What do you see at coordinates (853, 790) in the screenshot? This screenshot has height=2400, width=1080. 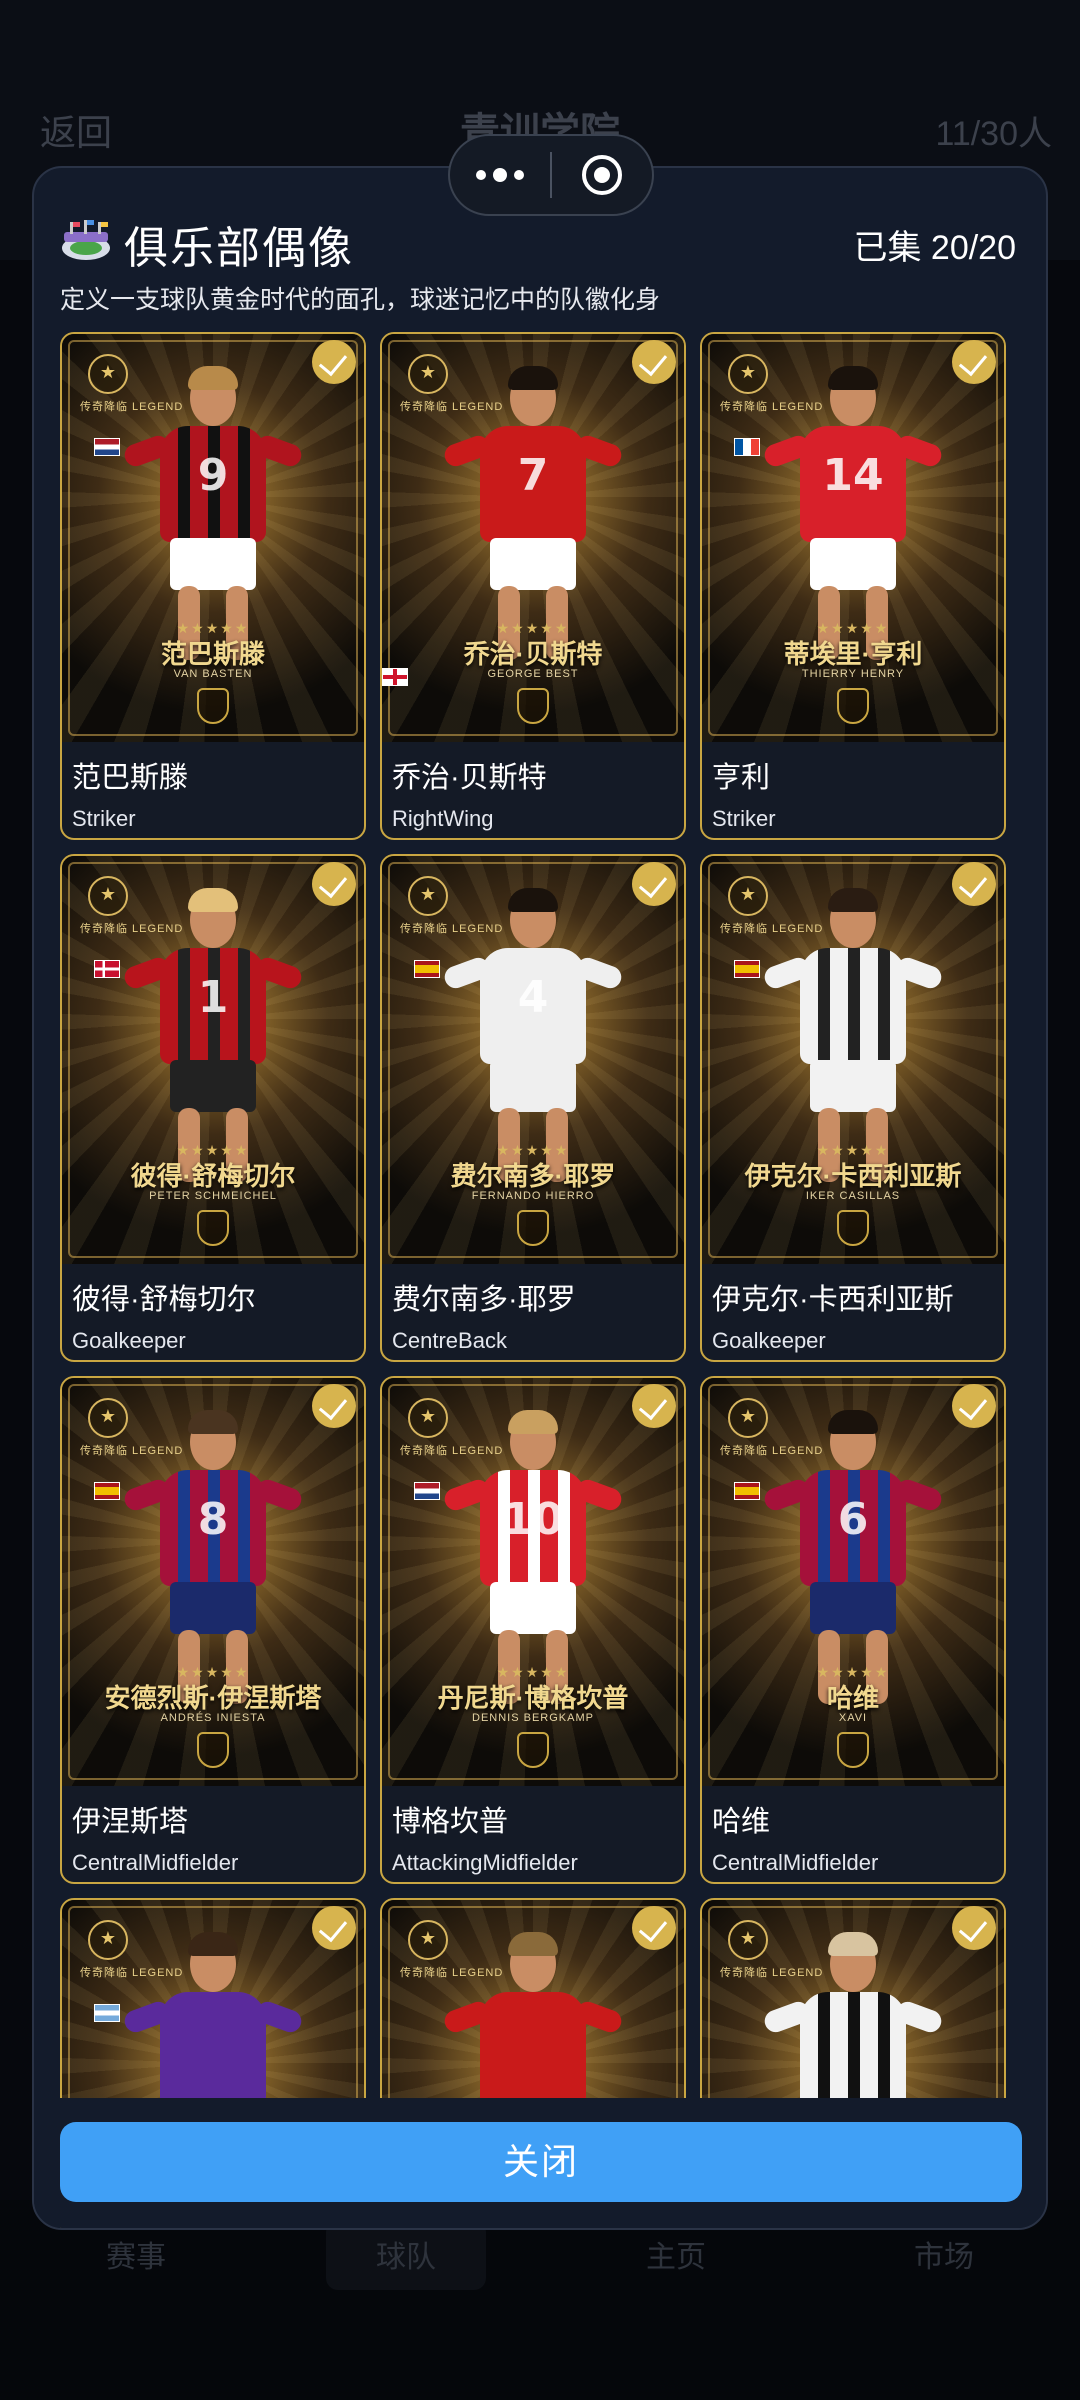 I see `card-info: 亨利 Striker` at bounding box center [853, 790].